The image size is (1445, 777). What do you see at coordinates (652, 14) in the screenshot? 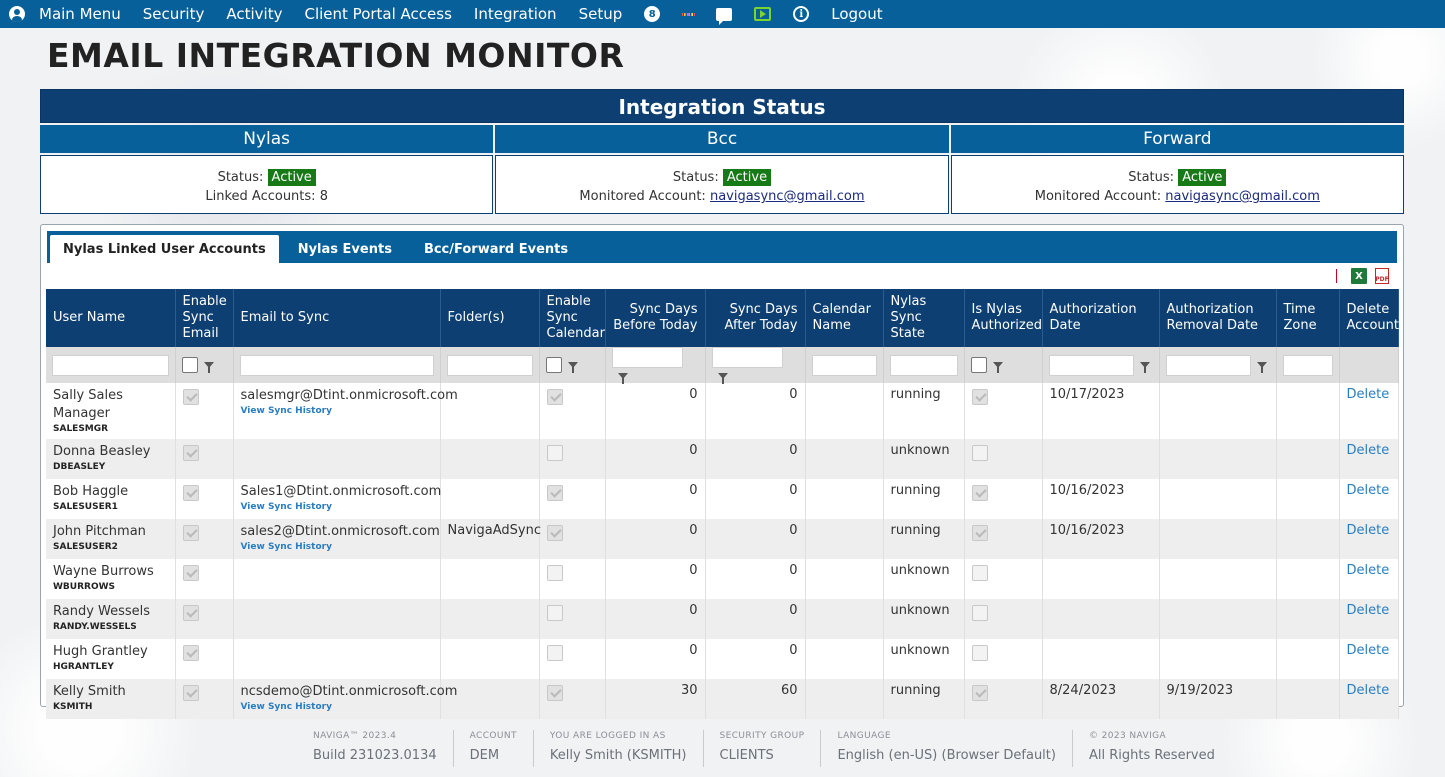
I see `notification-badge: 8` at bounding box center [652, 14].